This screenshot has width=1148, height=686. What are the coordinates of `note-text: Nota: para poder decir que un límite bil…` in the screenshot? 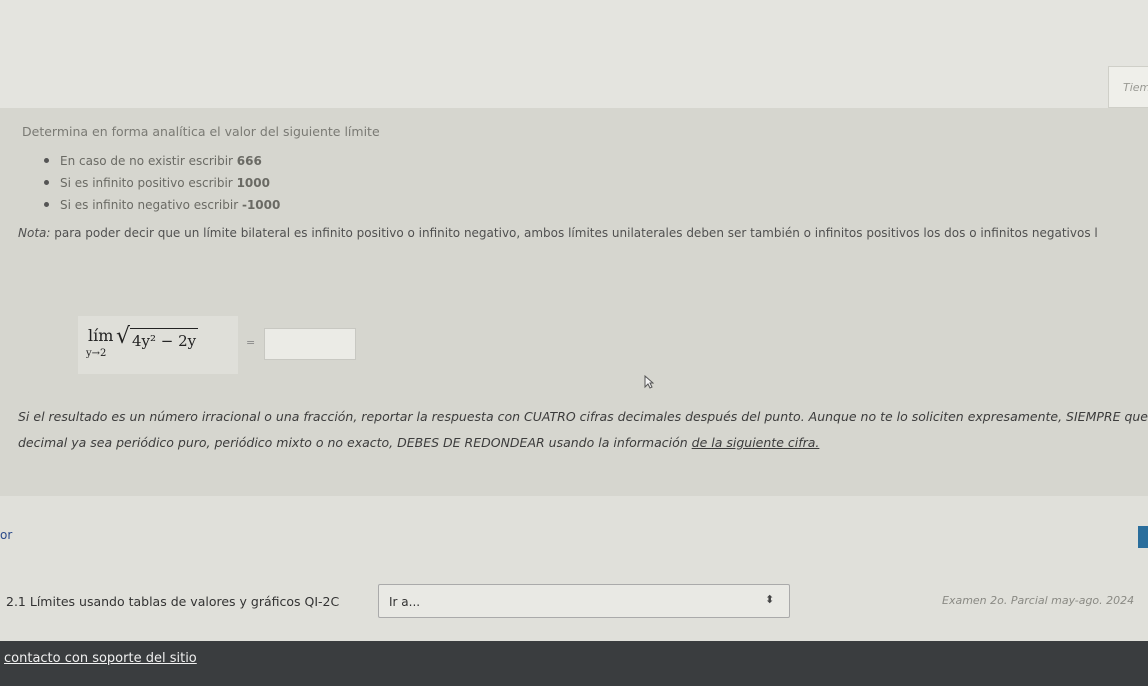 It's located at (558, 233).